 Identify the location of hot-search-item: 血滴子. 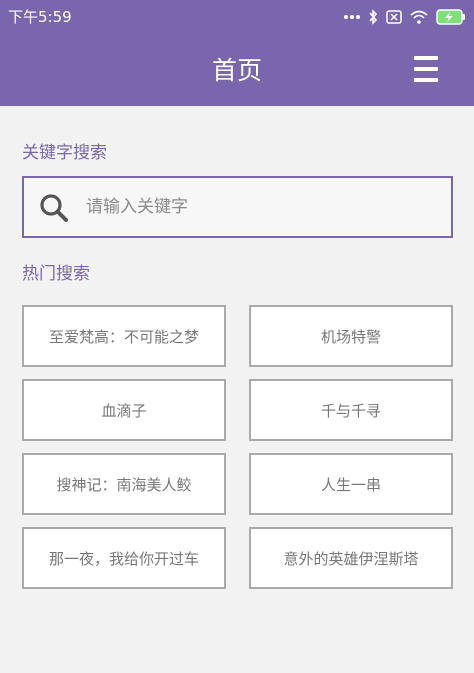
(124, 410).